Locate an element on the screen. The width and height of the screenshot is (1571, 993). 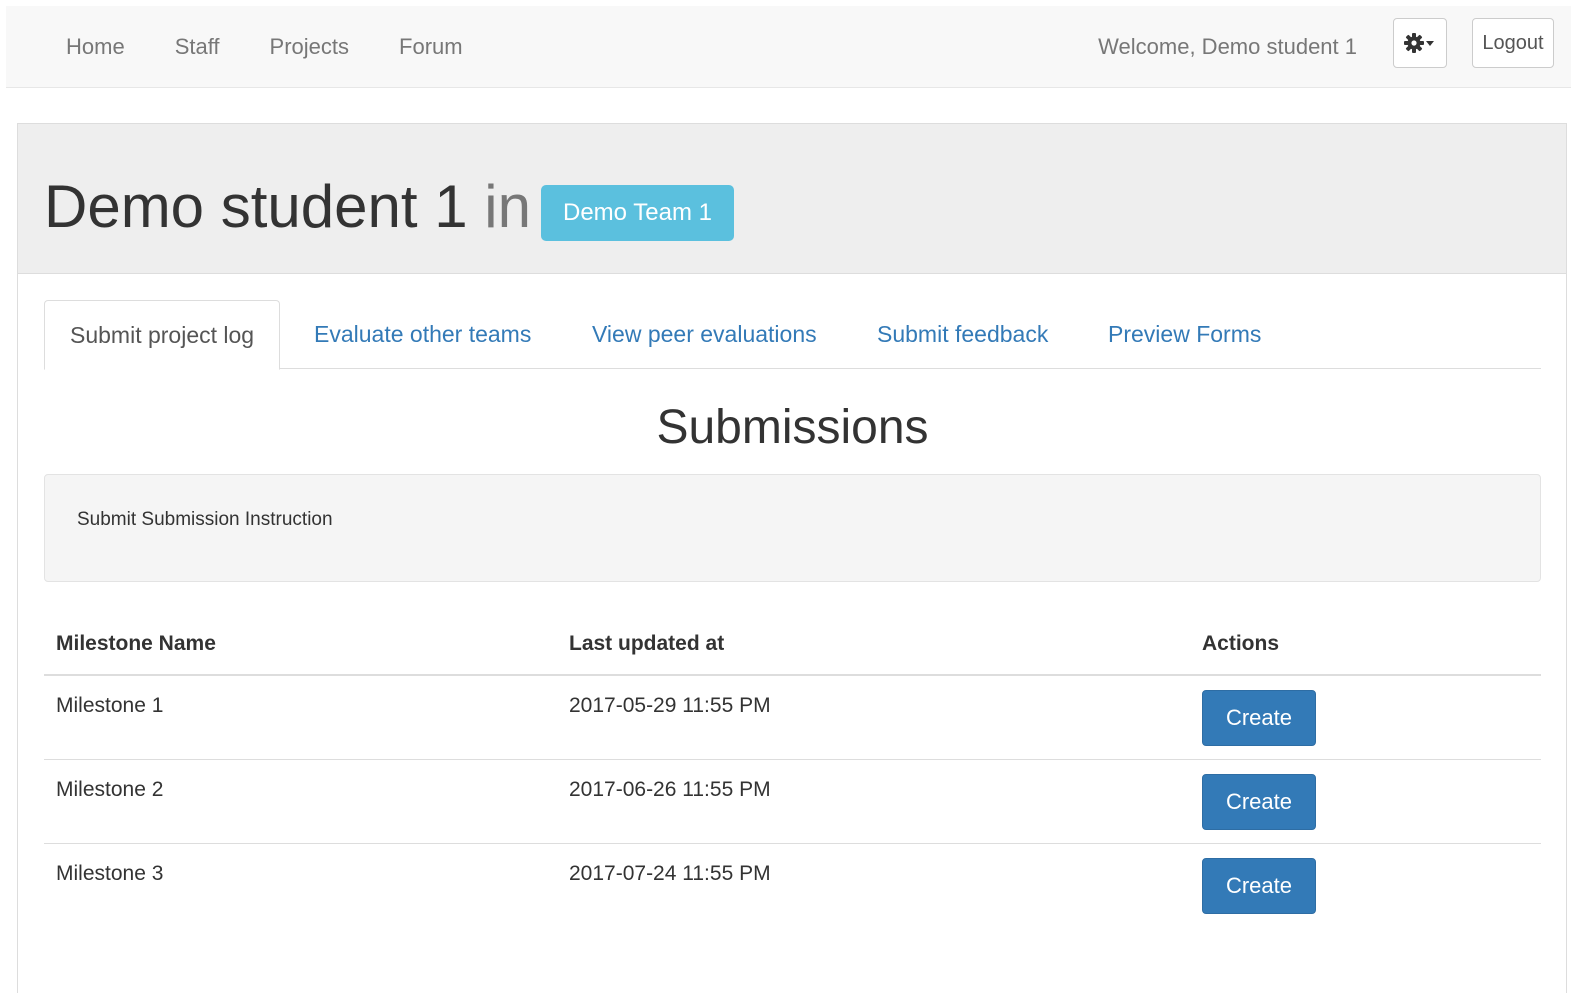
last-updated: 2017-07-24 11:55 PM is located at coordinates (670, 873).